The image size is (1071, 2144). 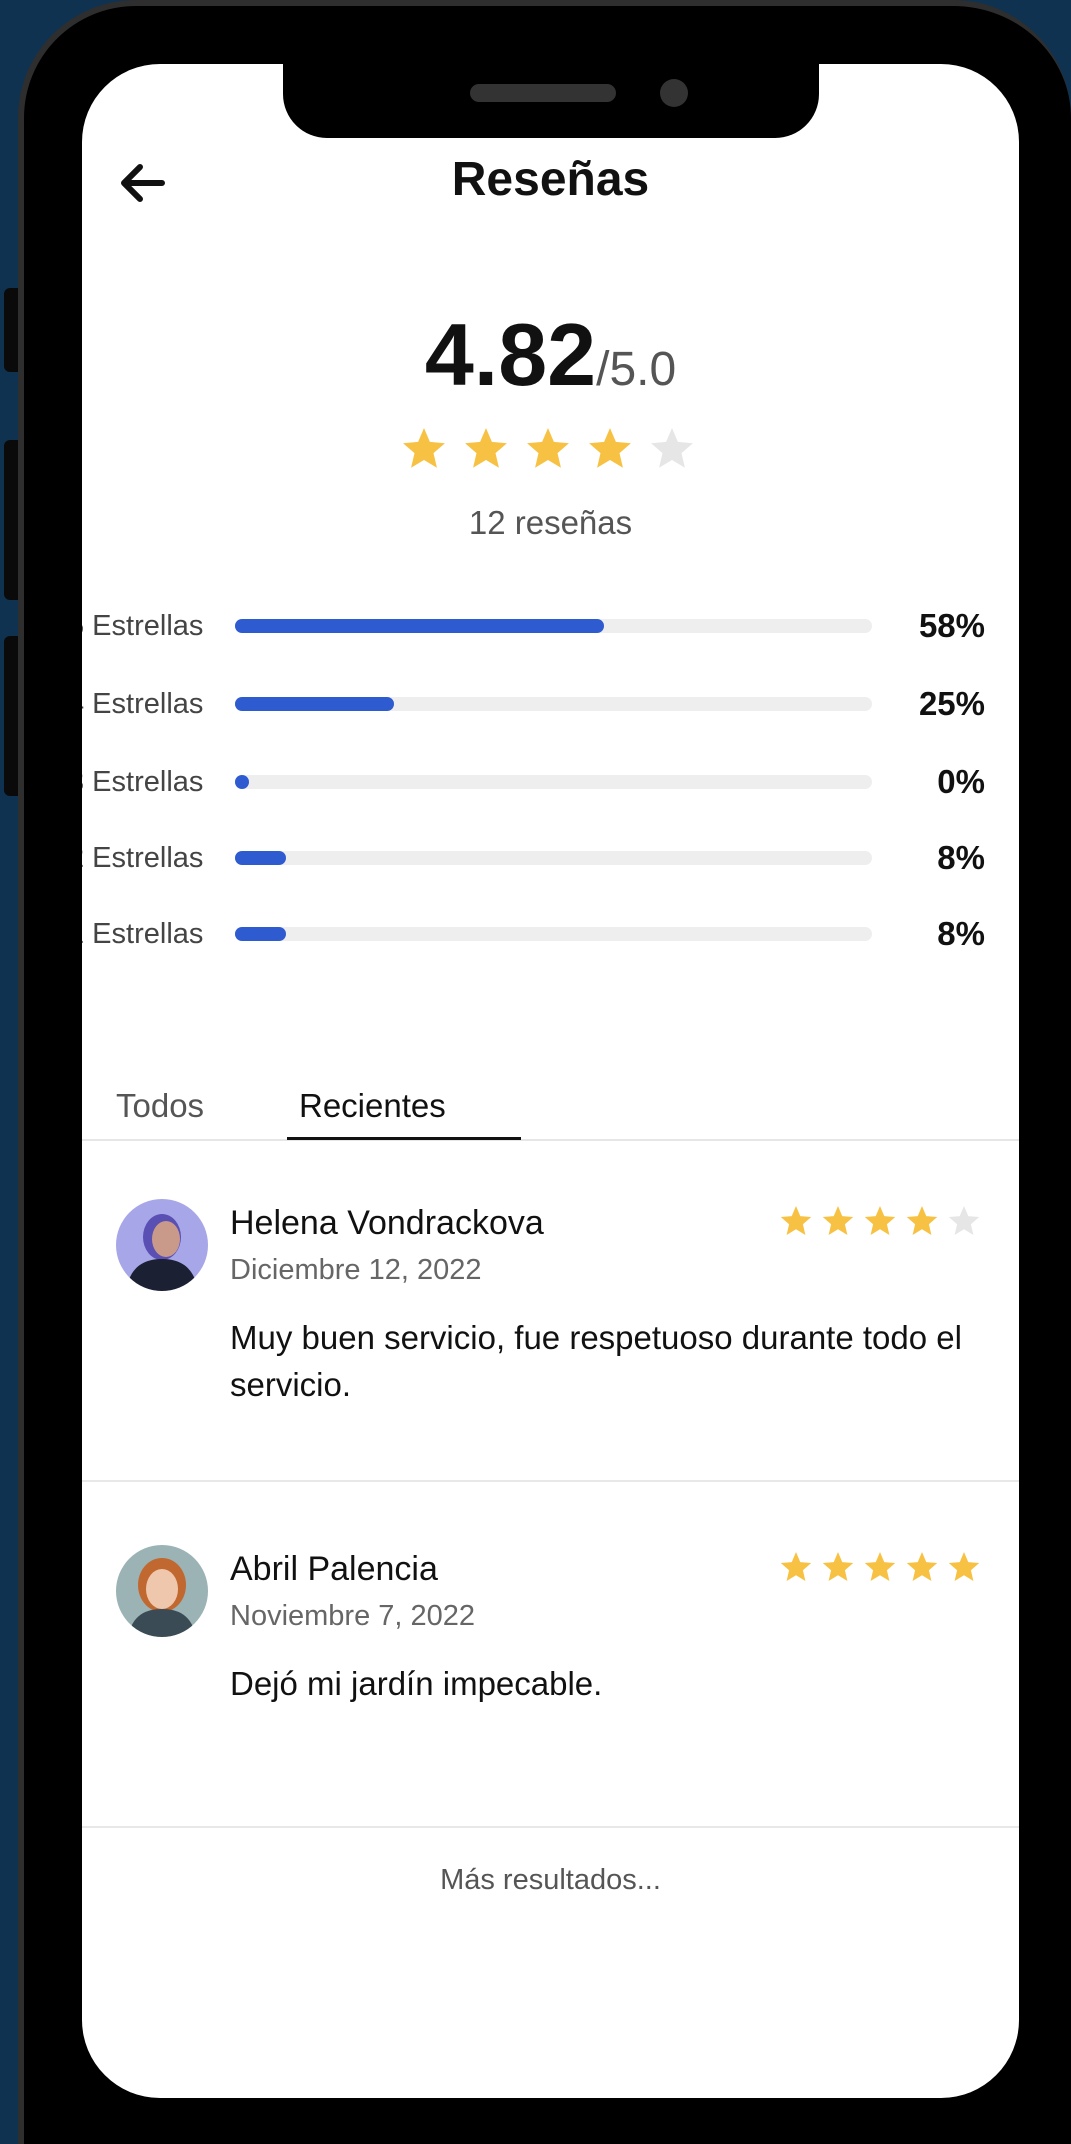 I want to click on distribution-percent: 25%, so click(x=951, y=703).